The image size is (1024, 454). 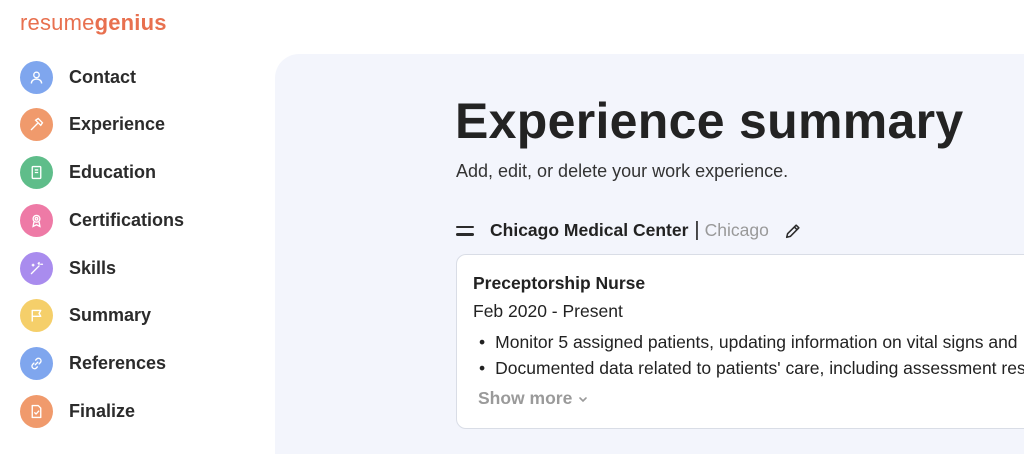 I want to click on flag-icon, so click(x=36, y=316).